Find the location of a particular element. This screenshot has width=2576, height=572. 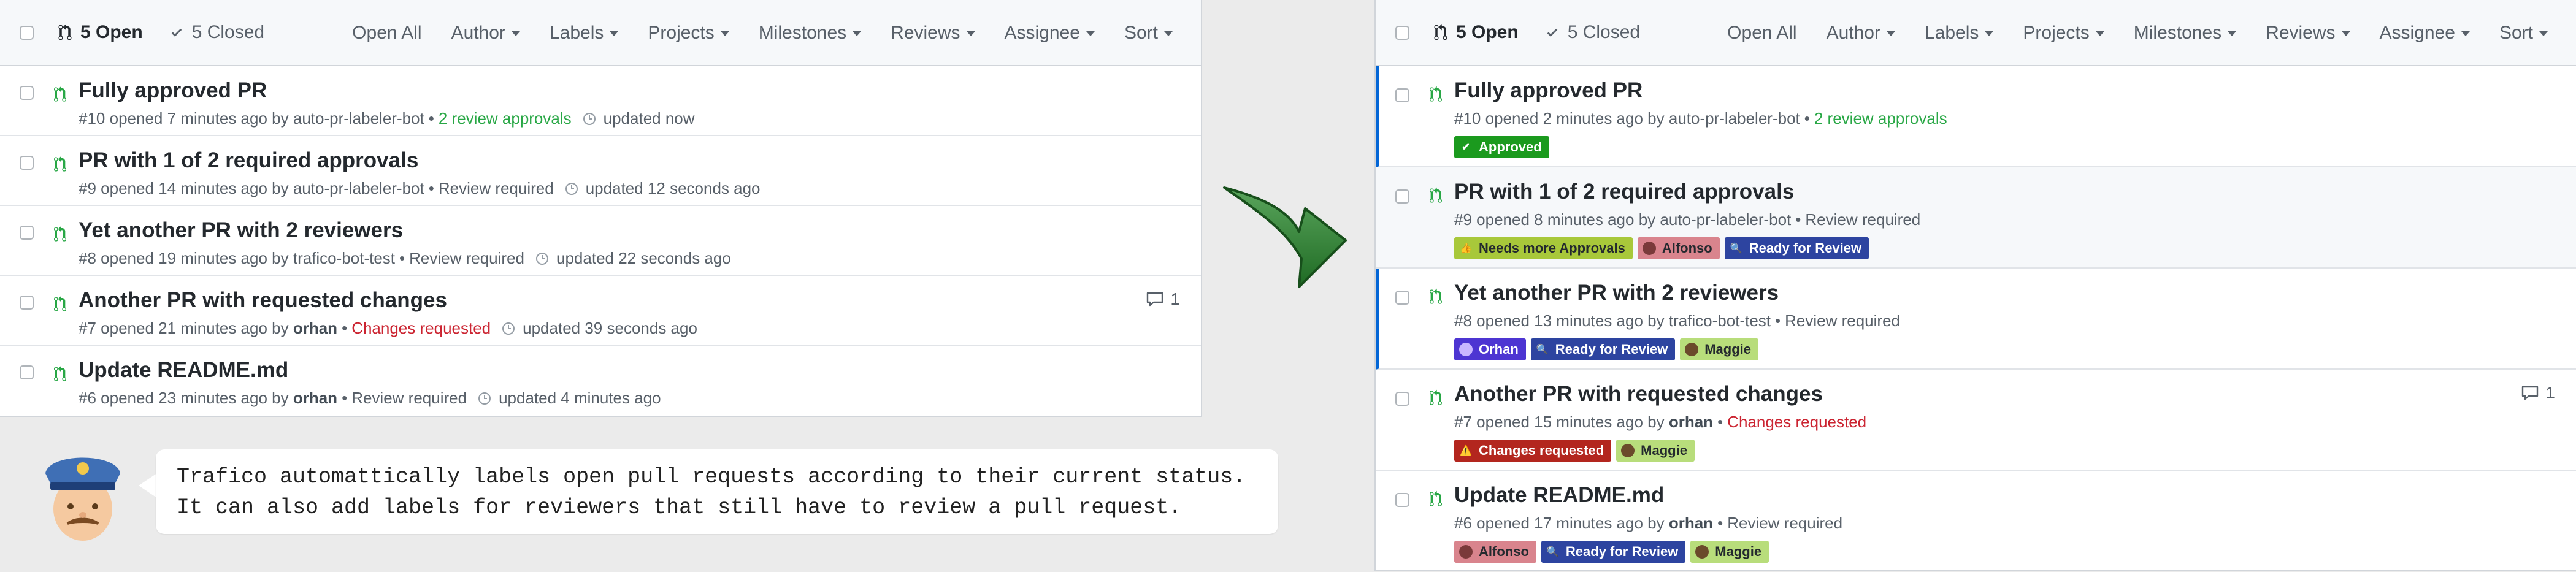

label-changes-requested: ⚠️ Changes requested is located at coordinates (1533, 451).